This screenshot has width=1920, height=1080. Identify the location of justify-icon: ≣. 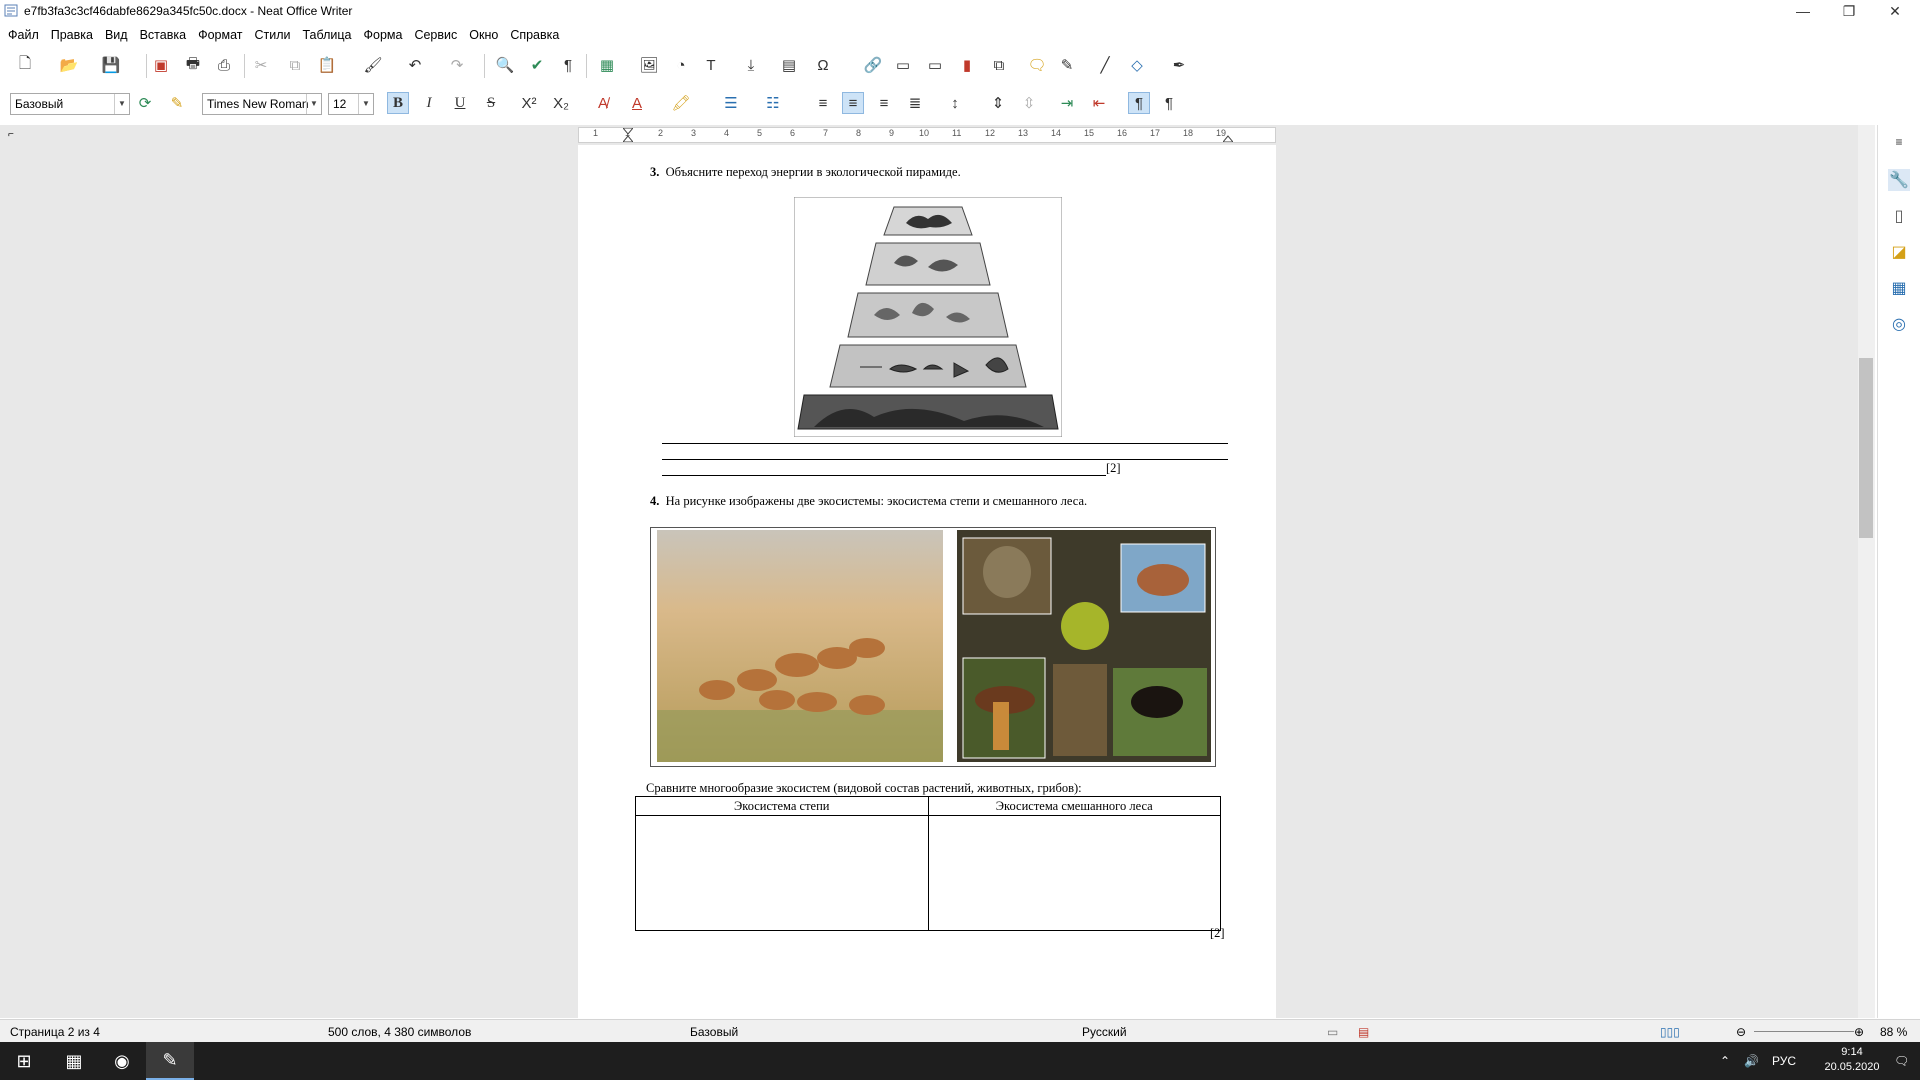
(915, 103).